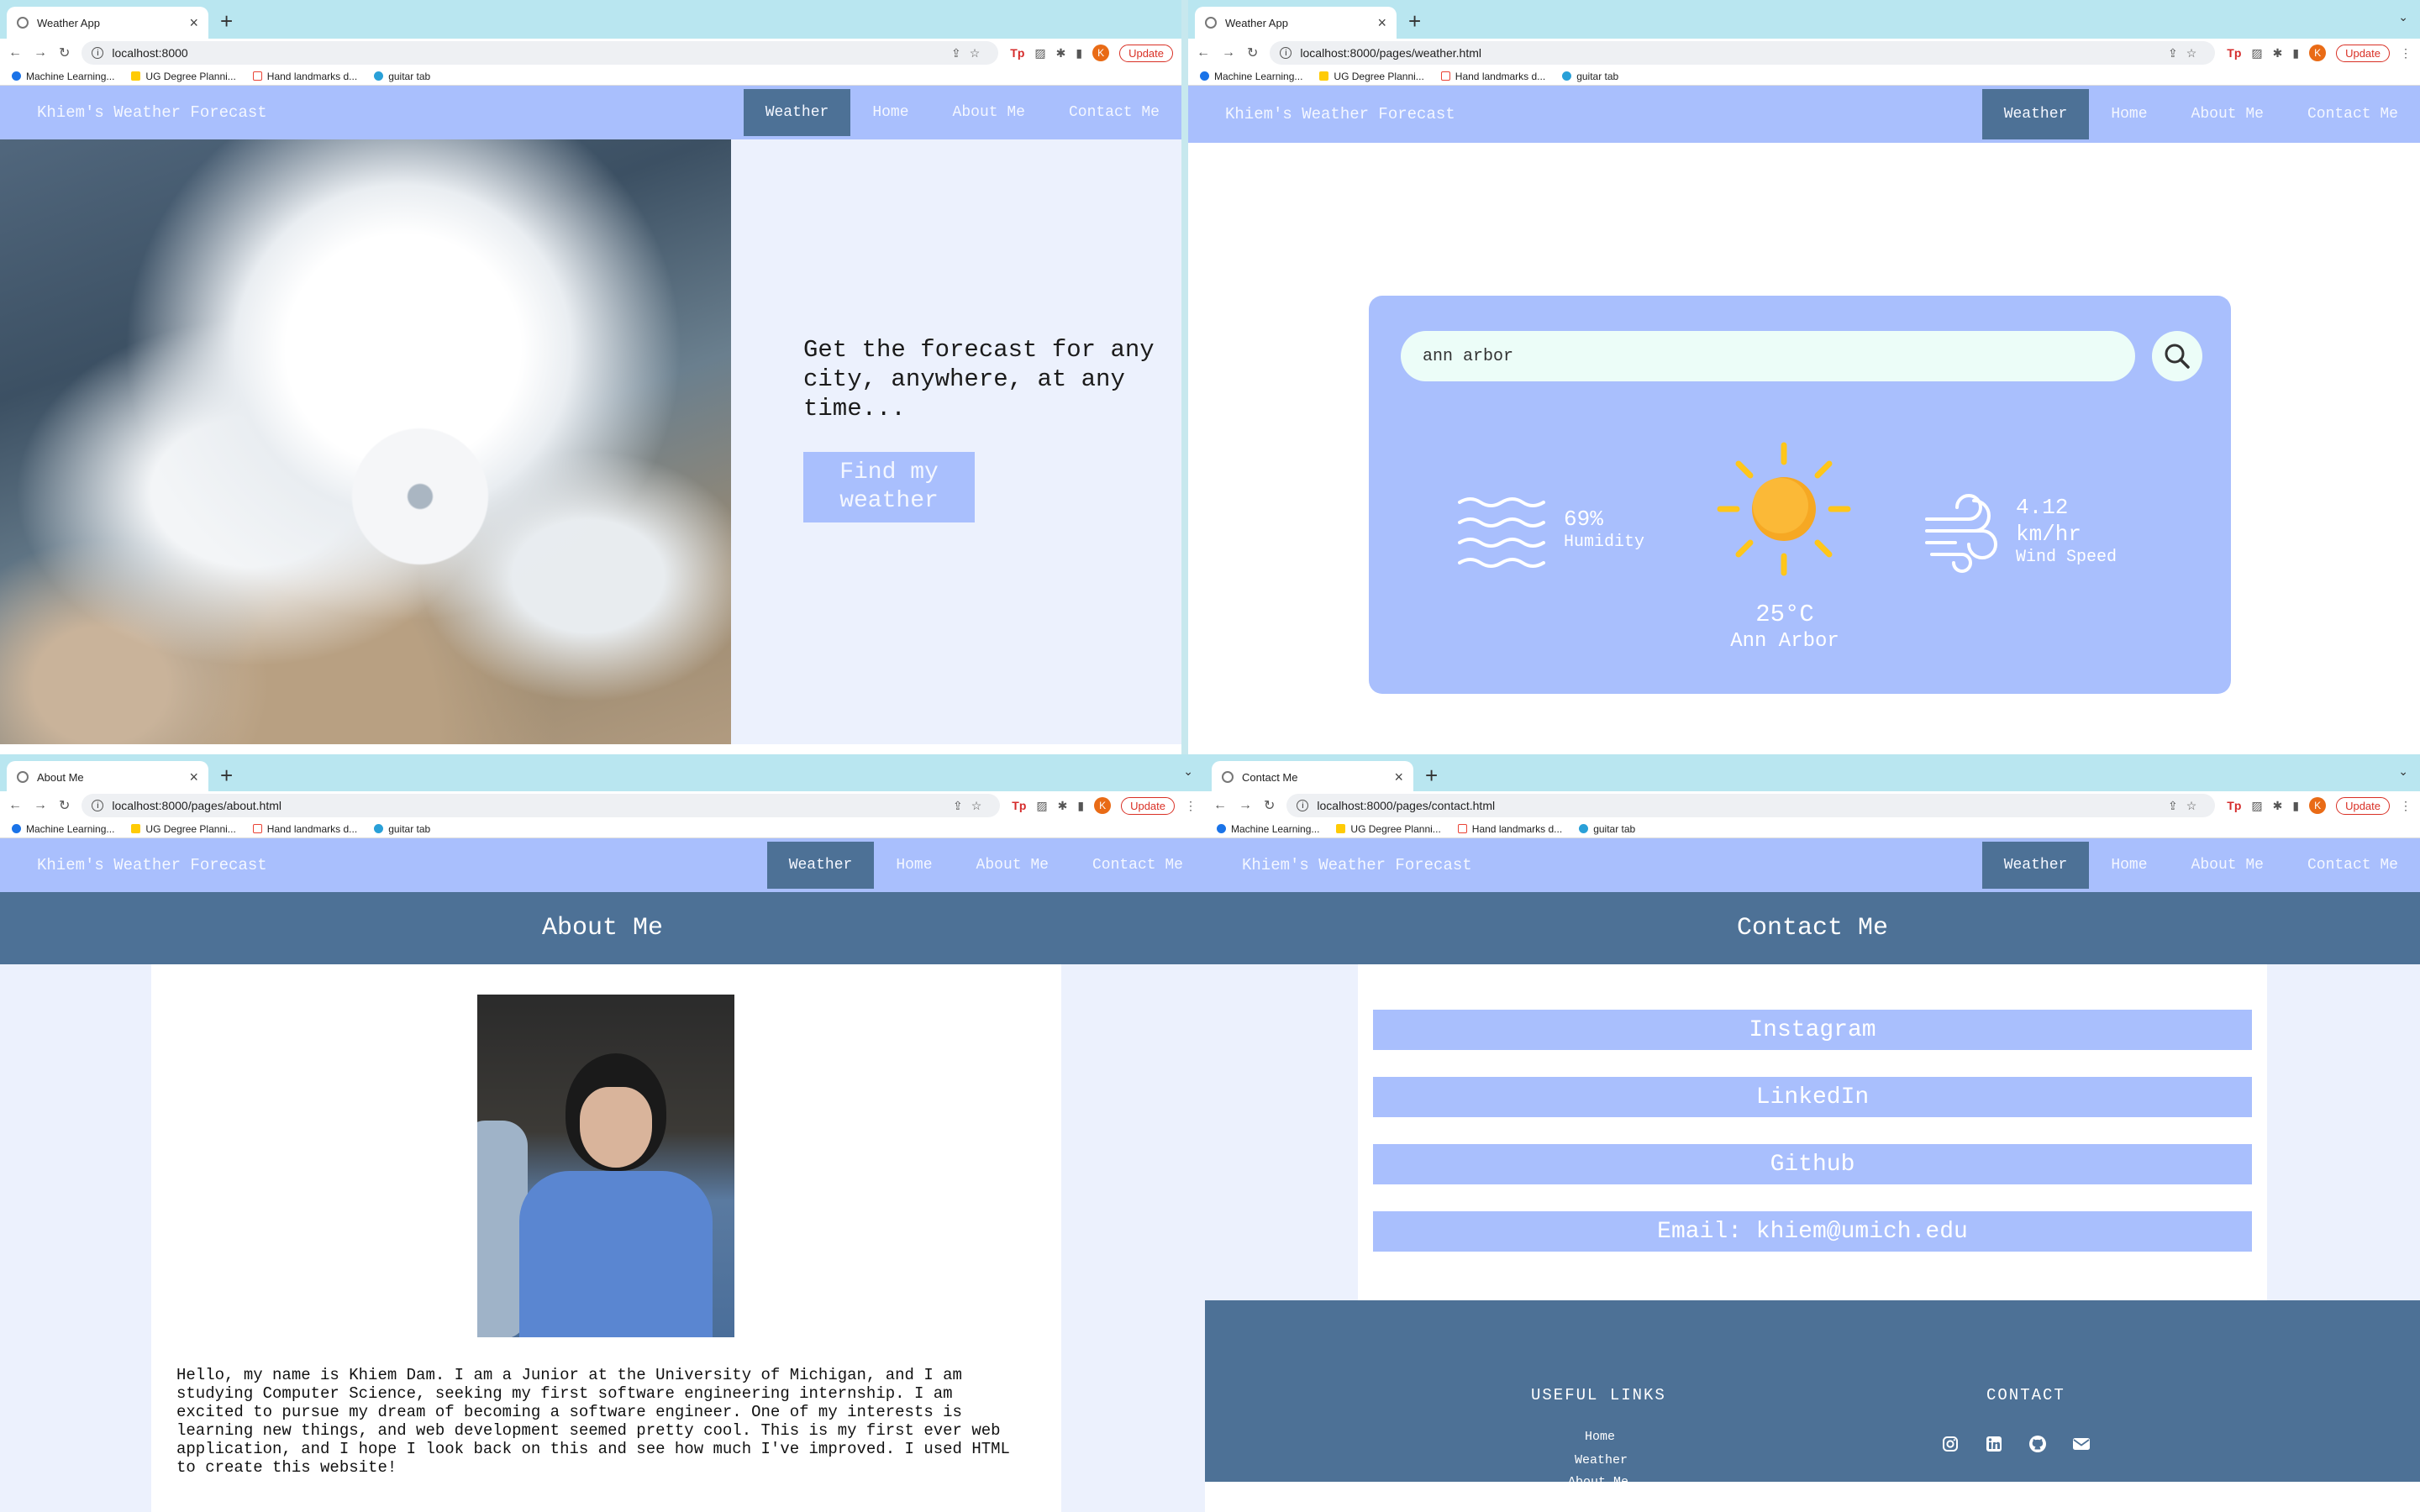 Image resolution: width=2420 pixels, height=1512 pixels. What do you see at coordinates (2177, 356) in the screenshot?
I see `search-button` at bounding box center [2177, 356].